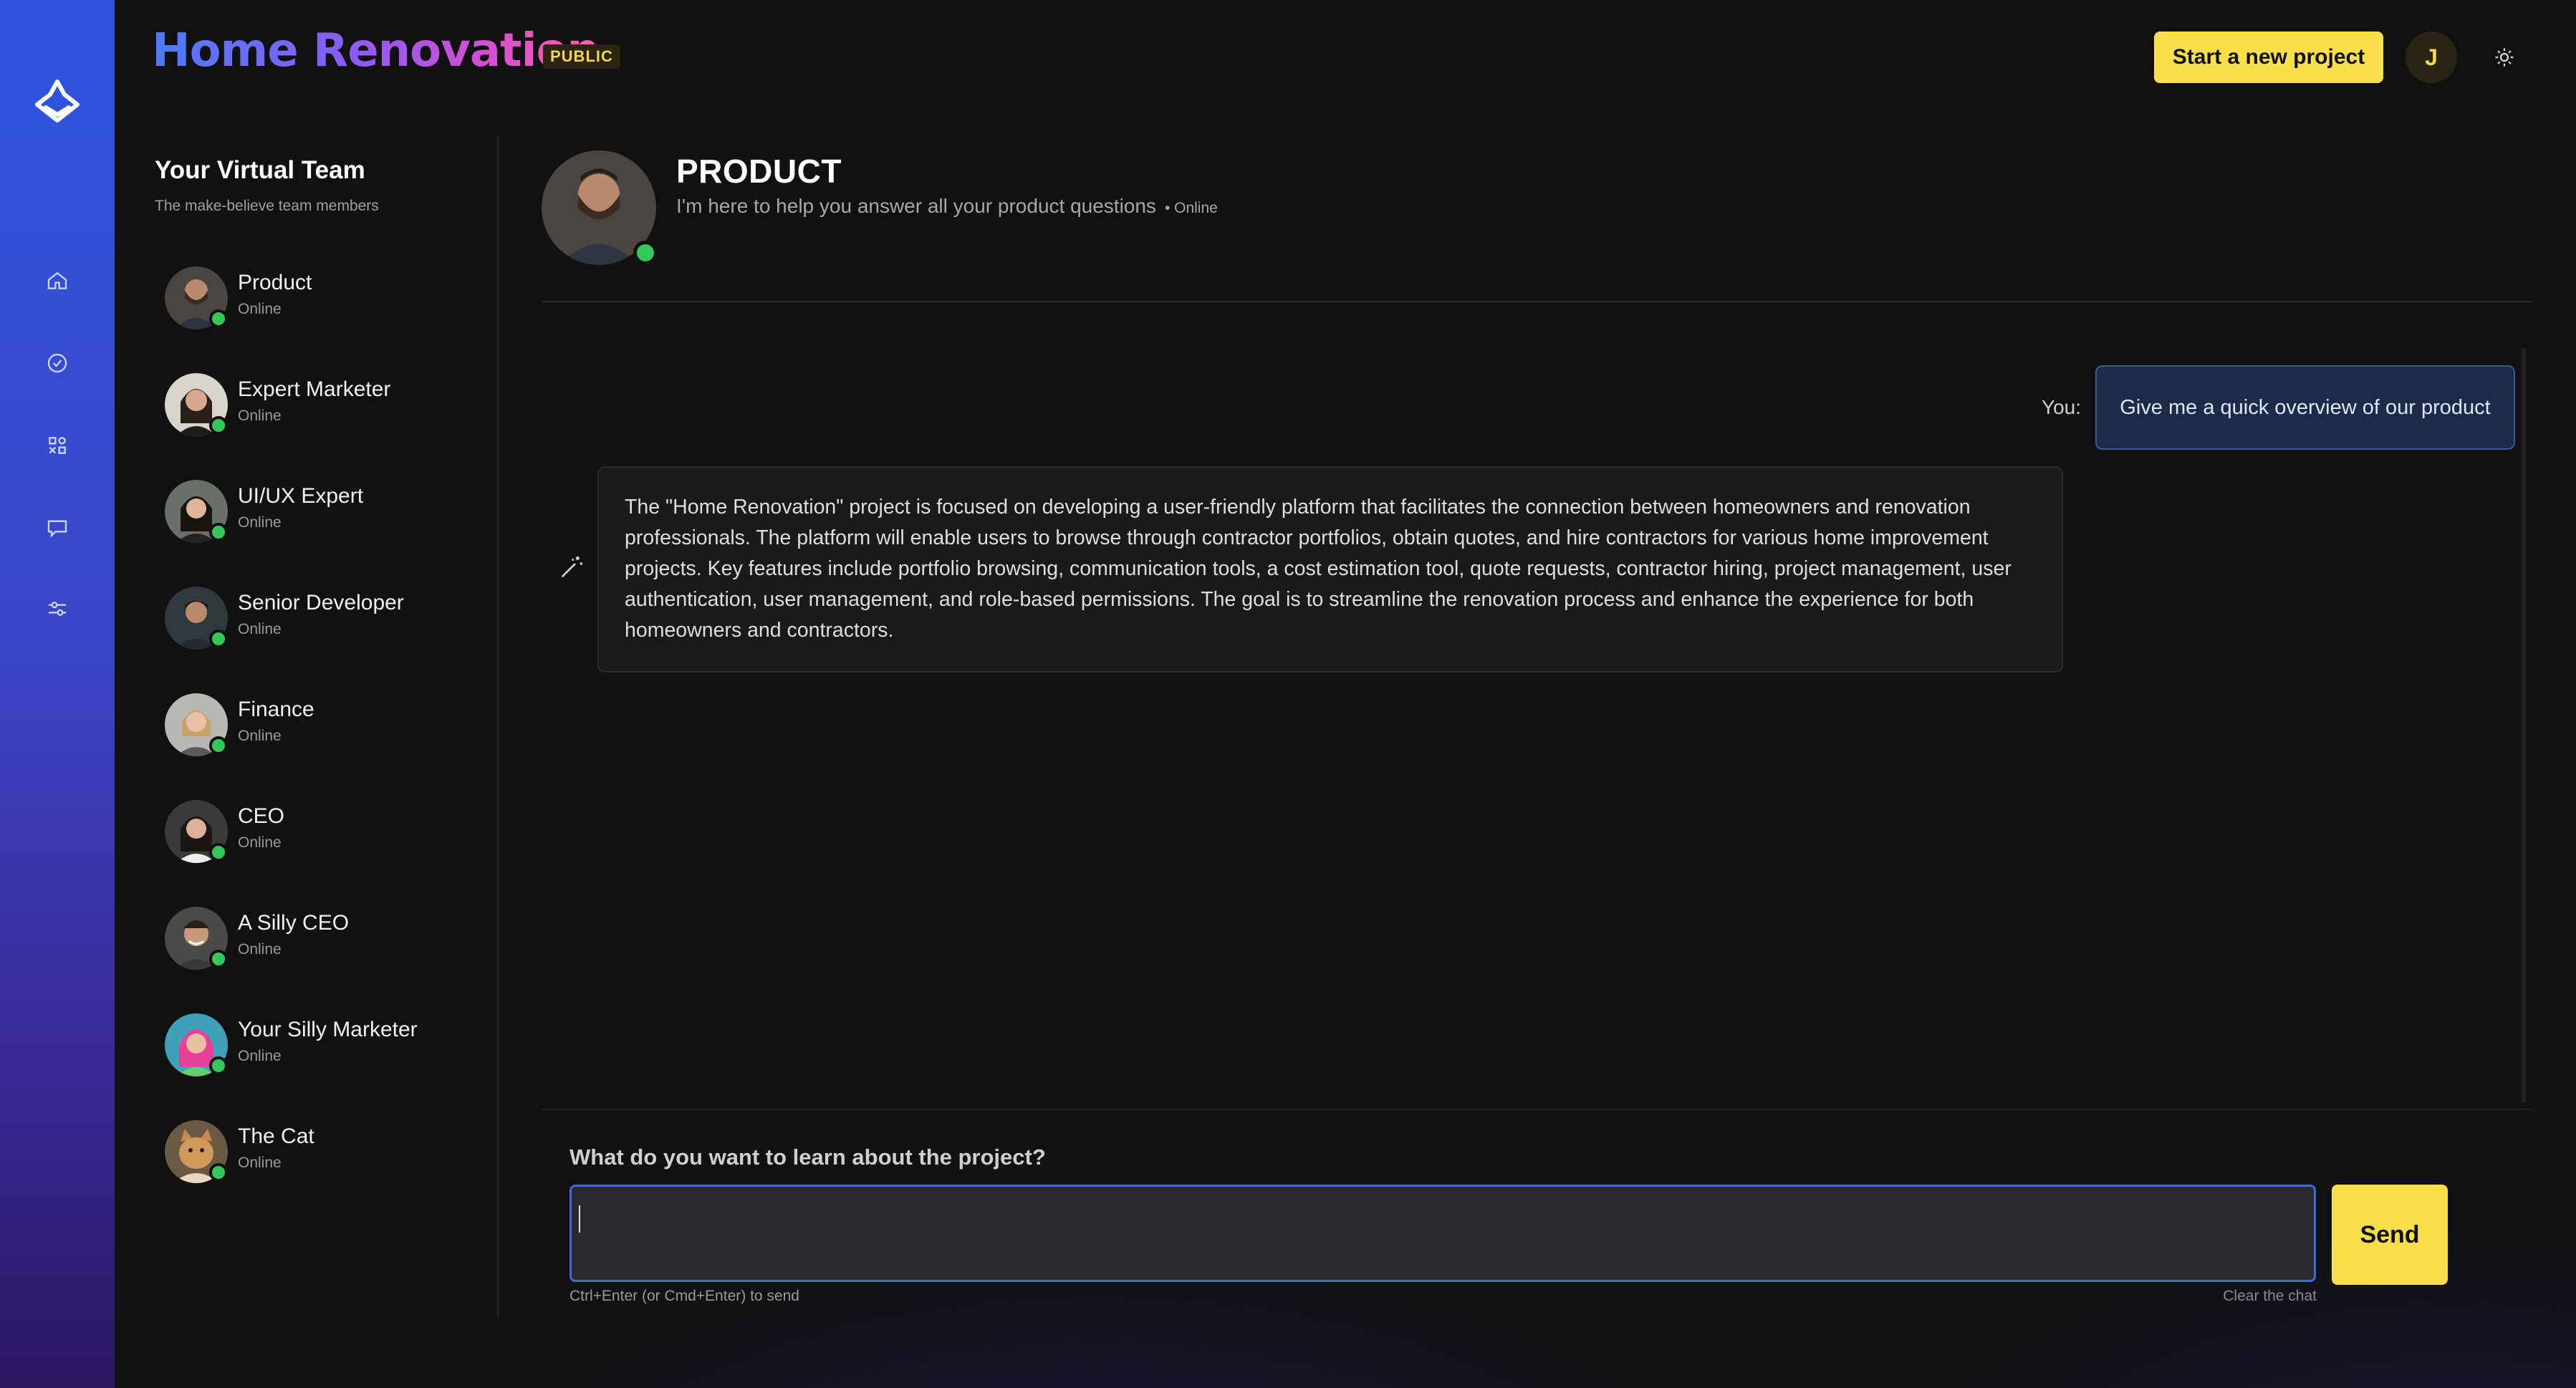 This screenshot has width=2576, height=1388. I want to click on message-input, so click(1443, 1233).